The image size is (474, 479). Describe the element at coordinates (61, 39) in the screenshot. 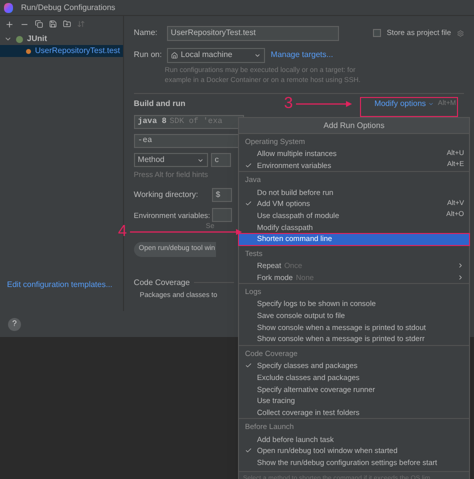

I see `tree-item: JUnit` at that location.